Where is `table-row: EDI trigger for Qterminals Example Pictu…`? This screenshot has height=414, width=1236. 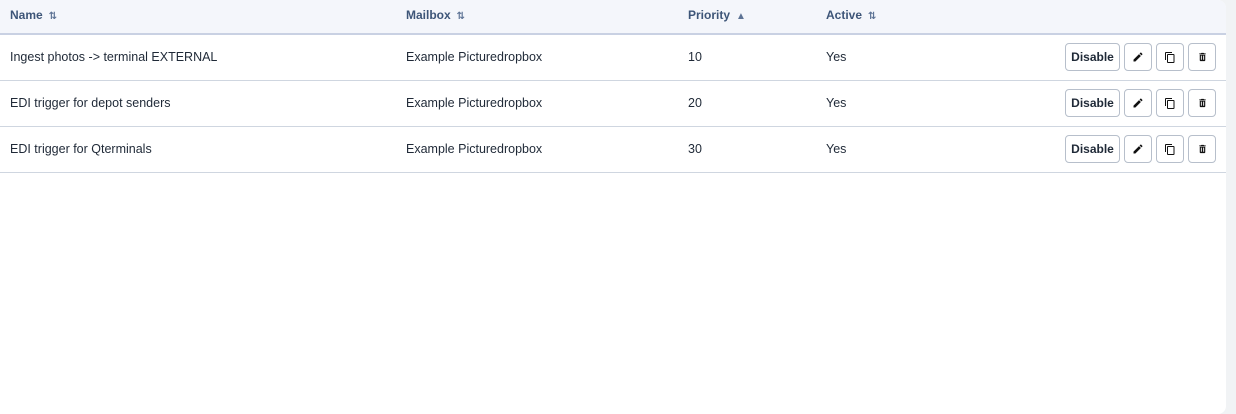 table-row: EDI trigger for Qterminals Example Pictu… is located at coordinates (613, 150).